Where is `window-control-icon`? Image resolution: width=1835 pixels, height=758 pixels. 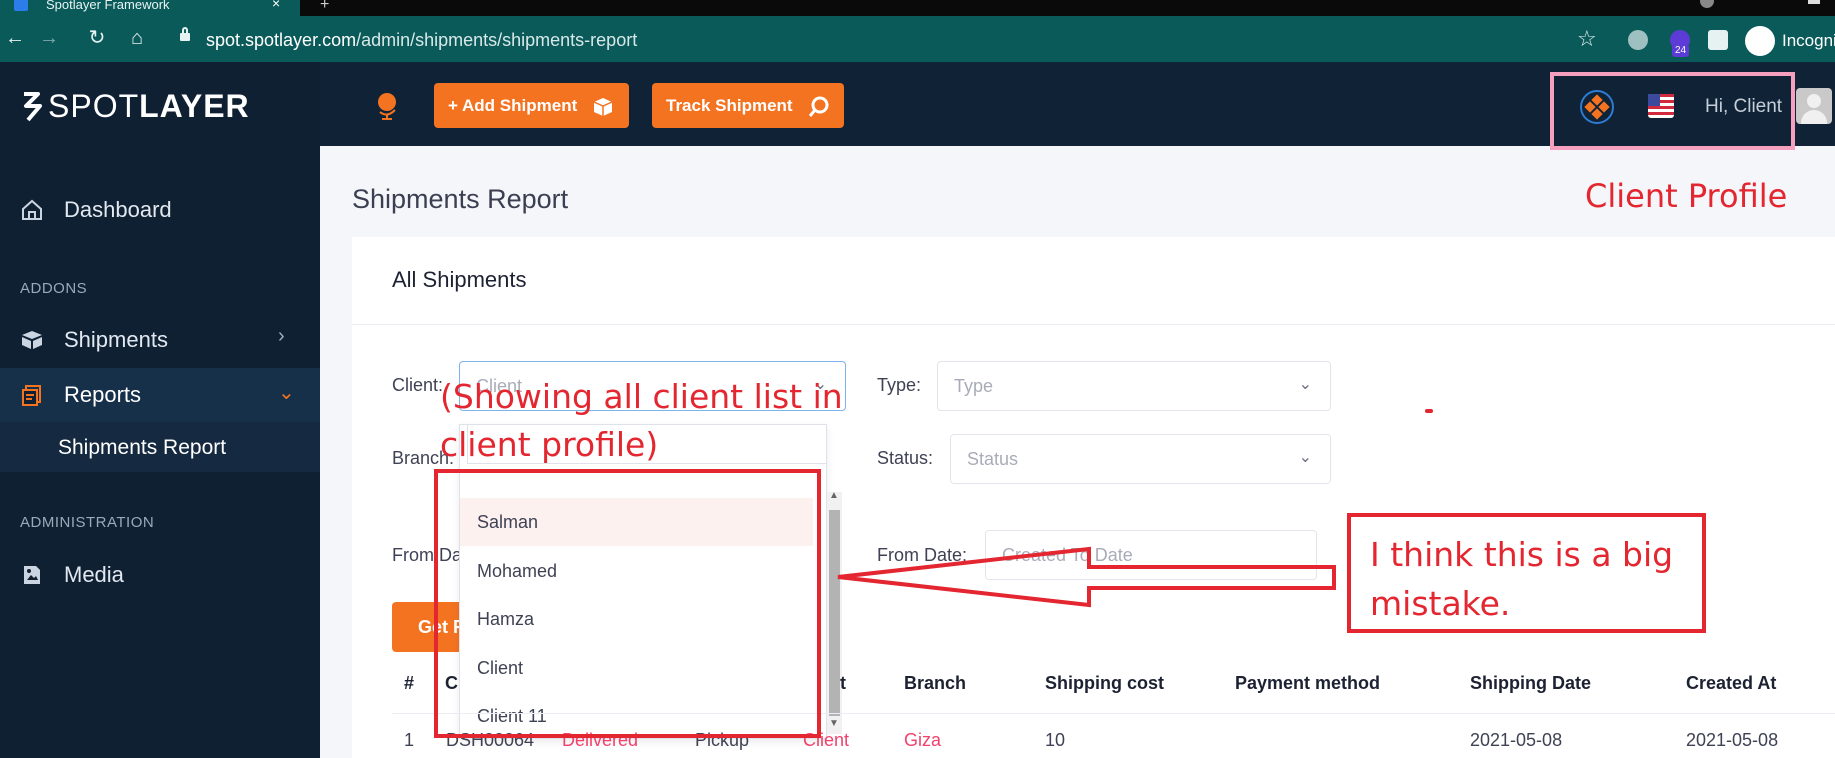 window-control-icon is located at coordinates (1814, 2).